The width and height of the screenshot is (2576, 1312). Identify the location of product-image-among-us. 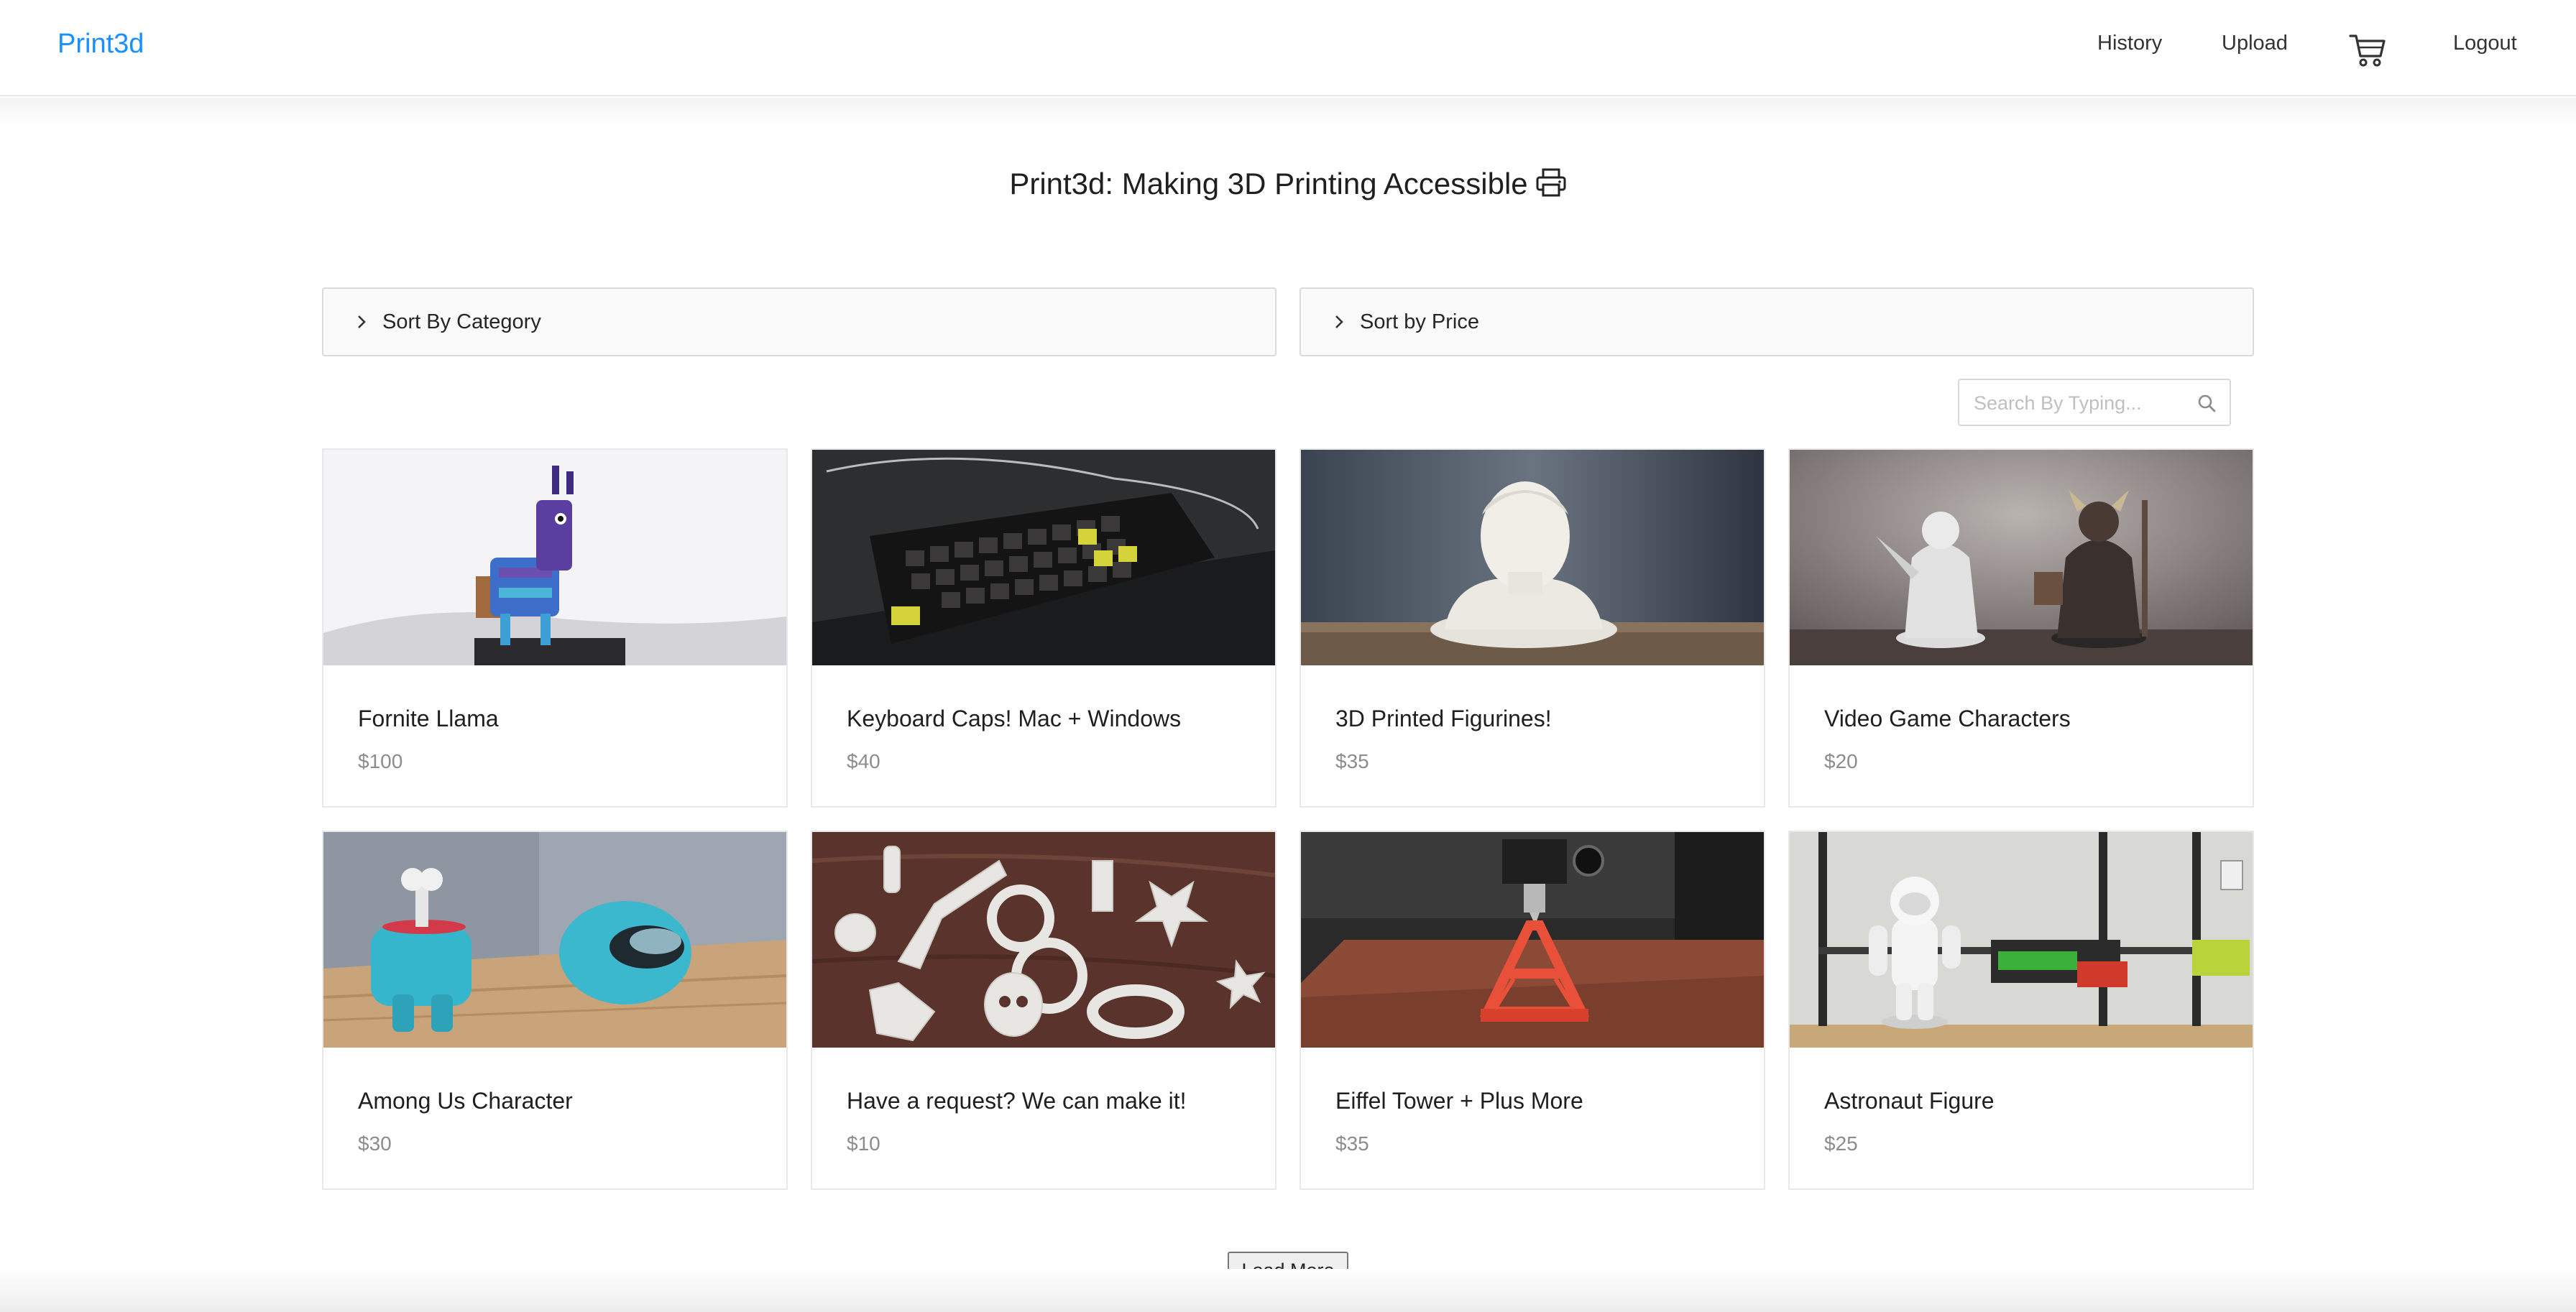
(554, 940).